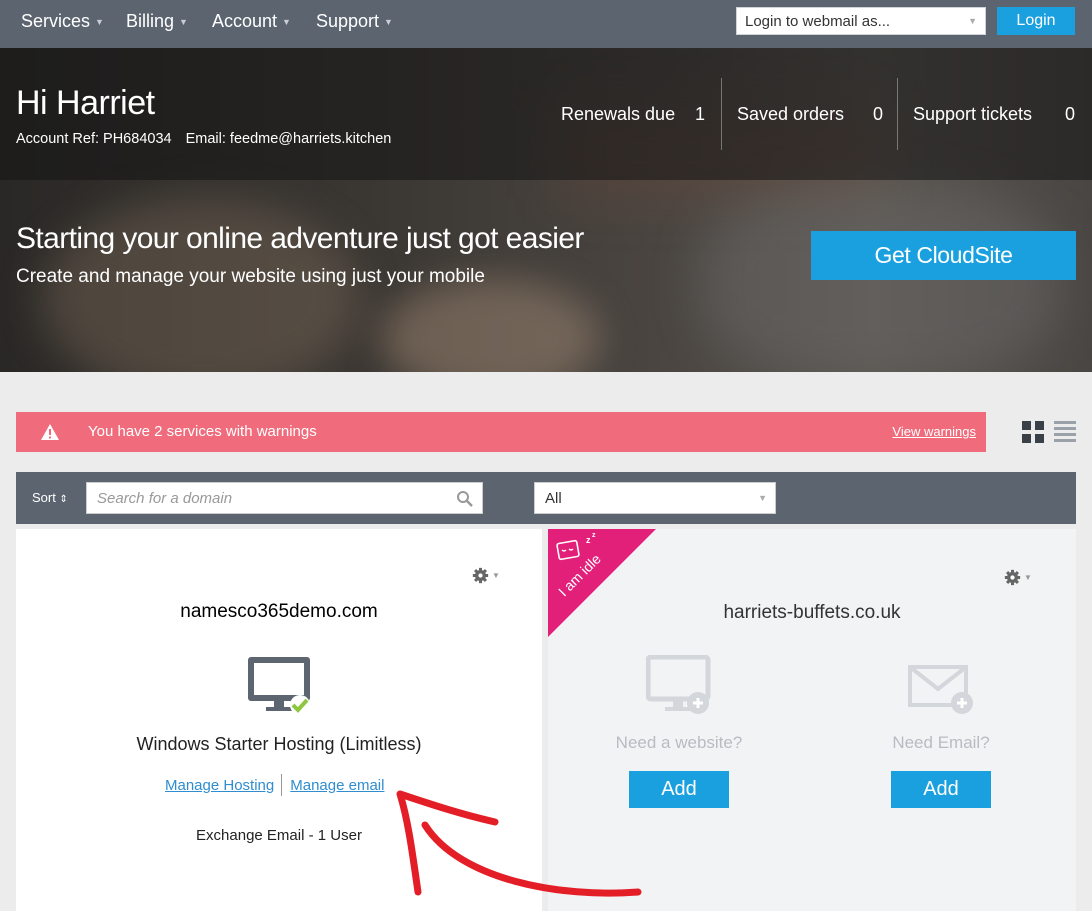 The image size is (1092, 911). What do you see at coordinates (284, 498) in the screenshot?
I see `domain-search-input: Search for a domain` at bounding box center [284, 498].